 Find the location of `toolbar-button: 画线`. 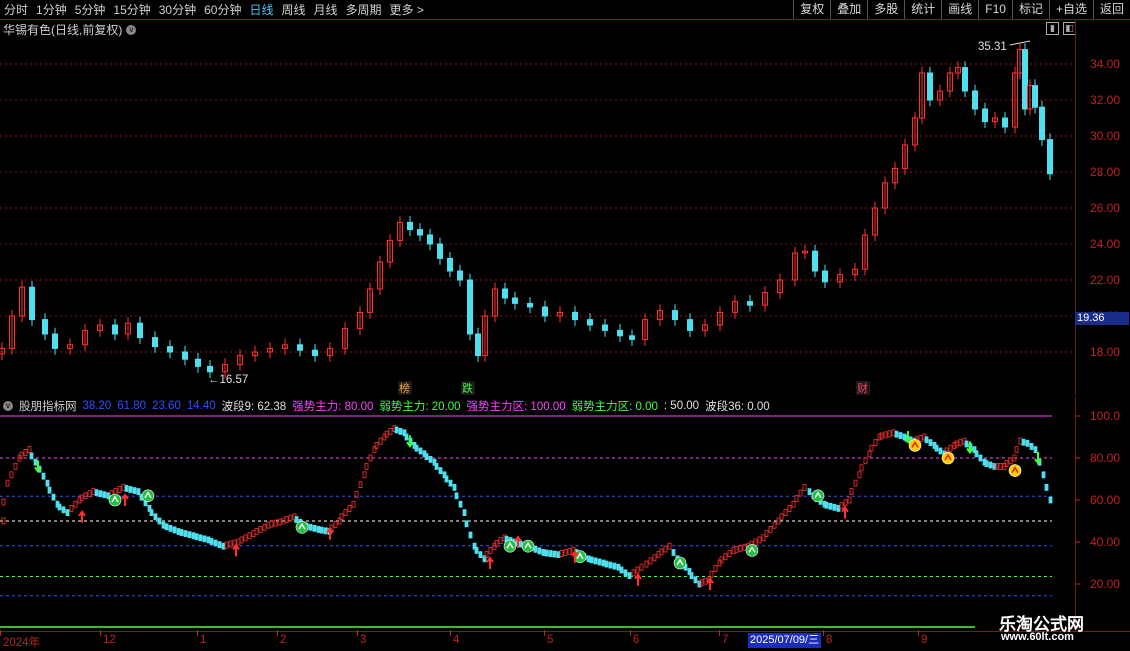

toolbar-button: 画线 is located at coordinates (959, 9).